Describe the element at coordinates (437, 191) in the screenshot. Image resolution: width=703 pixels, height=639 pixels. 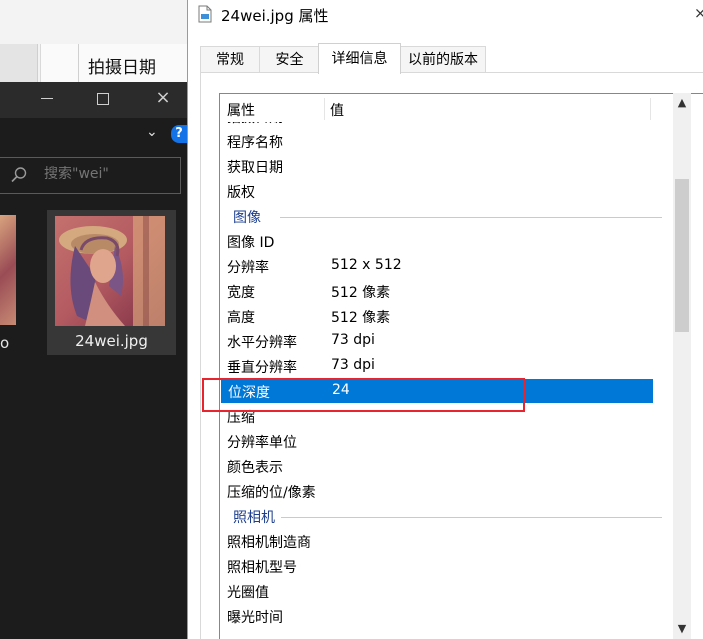
I see `property-row: 版权` at that location.